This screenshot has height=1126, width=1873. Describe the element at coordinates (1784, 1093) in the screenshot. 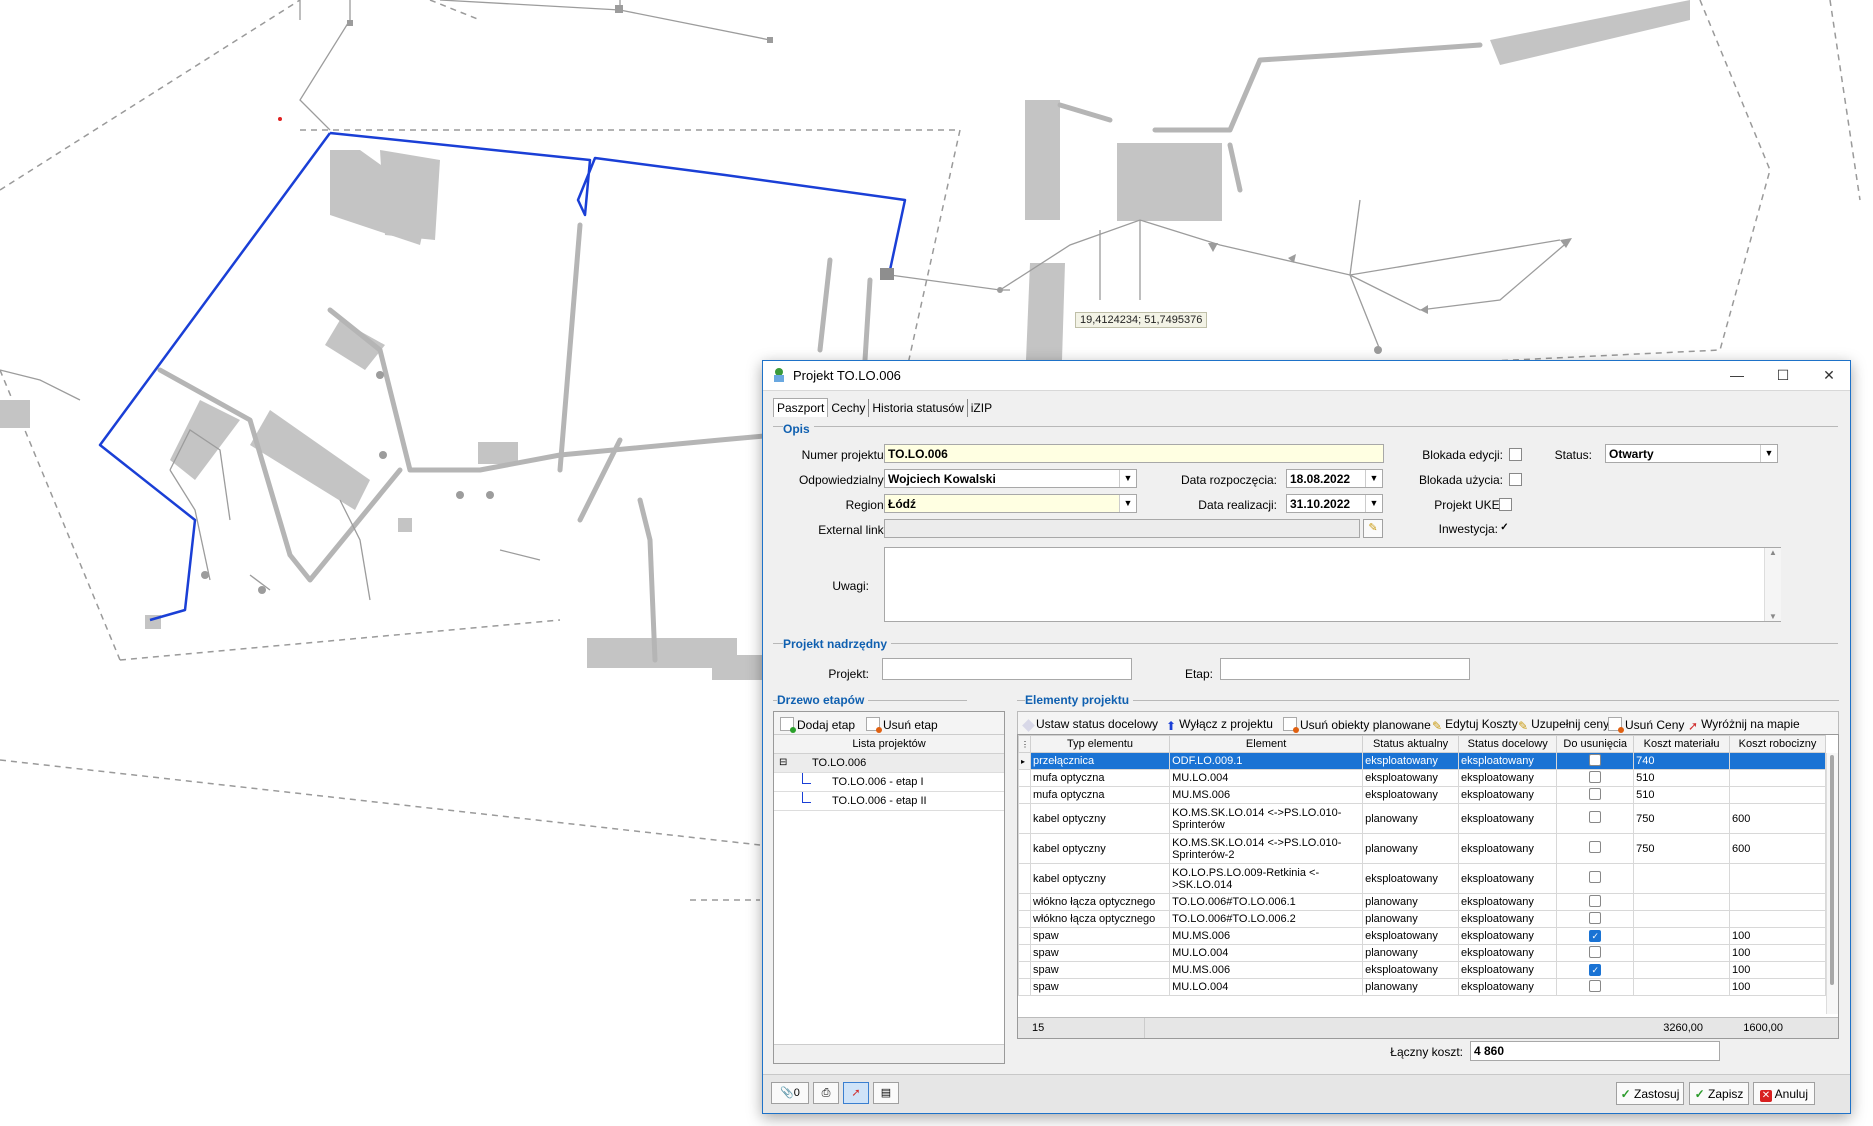

I see `anuluj-button: ✕ Anuluj` at that location.